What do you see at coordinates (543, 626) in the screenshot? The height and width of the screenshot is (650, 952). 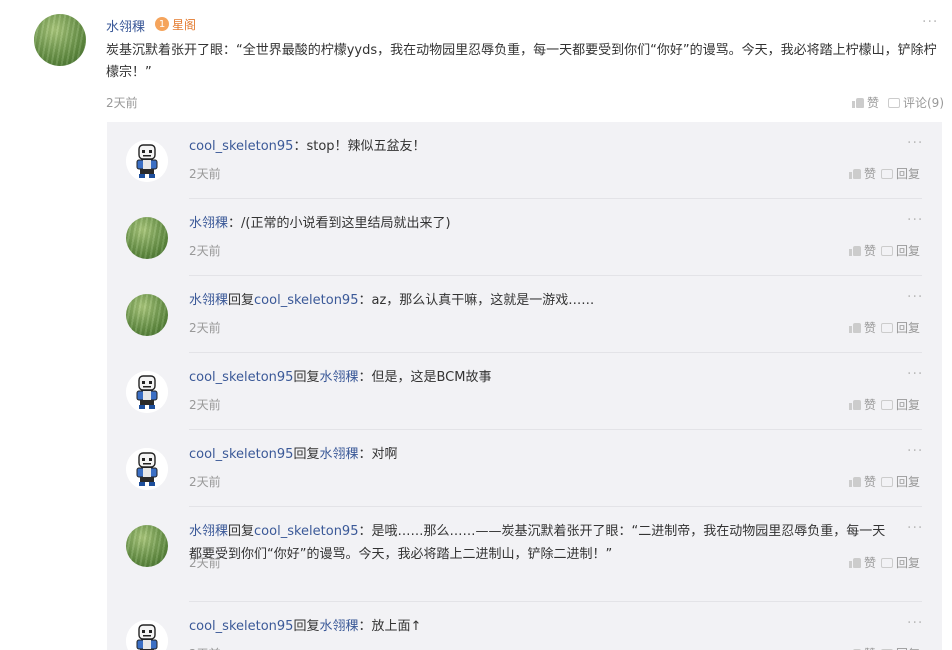 I see `reply-content: cool_skeleton95回复水翎稞：放上面↑` at bounding box center [543, 626].